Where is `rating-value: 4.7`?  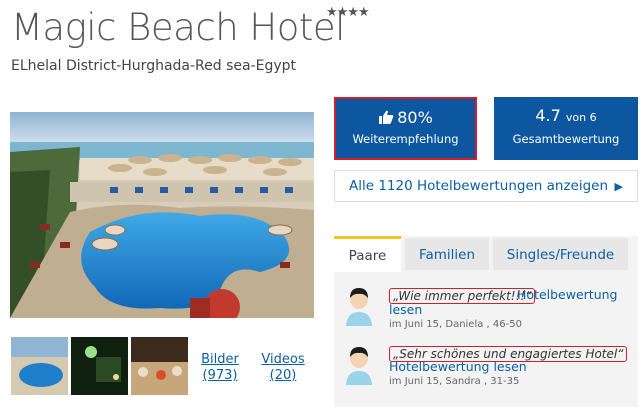 rating-value: 4.7 is located at coordinates (548, 115).